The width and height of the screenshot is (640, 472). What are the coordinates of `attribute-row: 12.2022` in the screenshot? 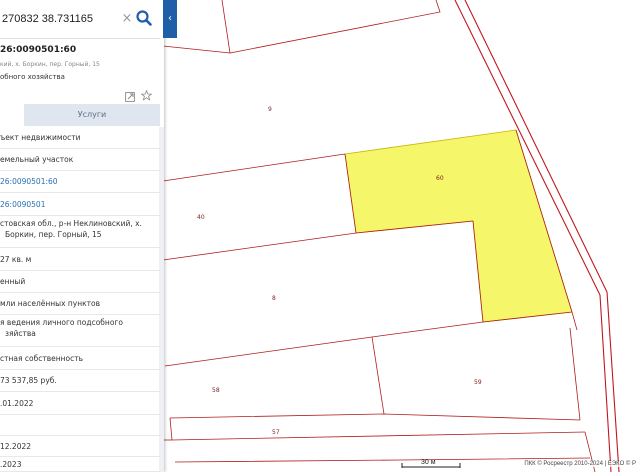 It's located at (82, 446).